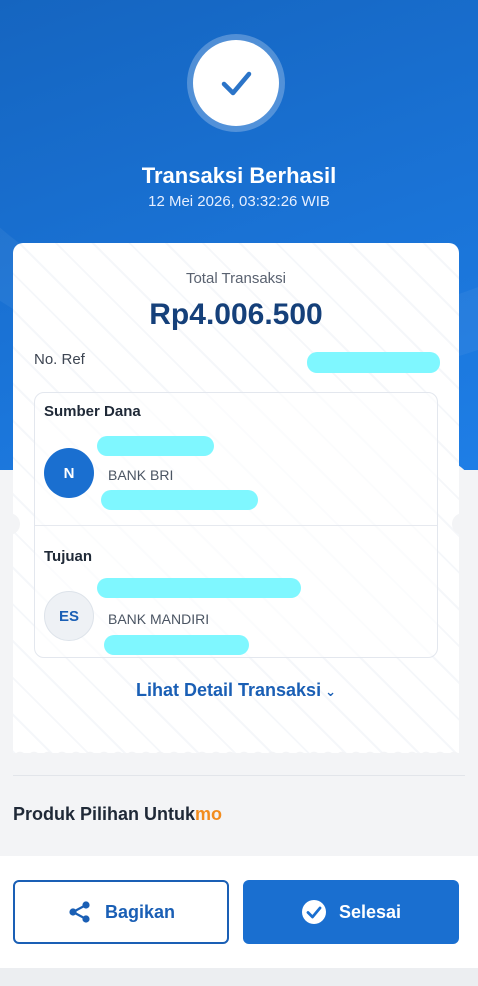  Describe the element at coordinates (330, 691) in the screenshot. I see `chevron-down-icon: ⌄` at that location.